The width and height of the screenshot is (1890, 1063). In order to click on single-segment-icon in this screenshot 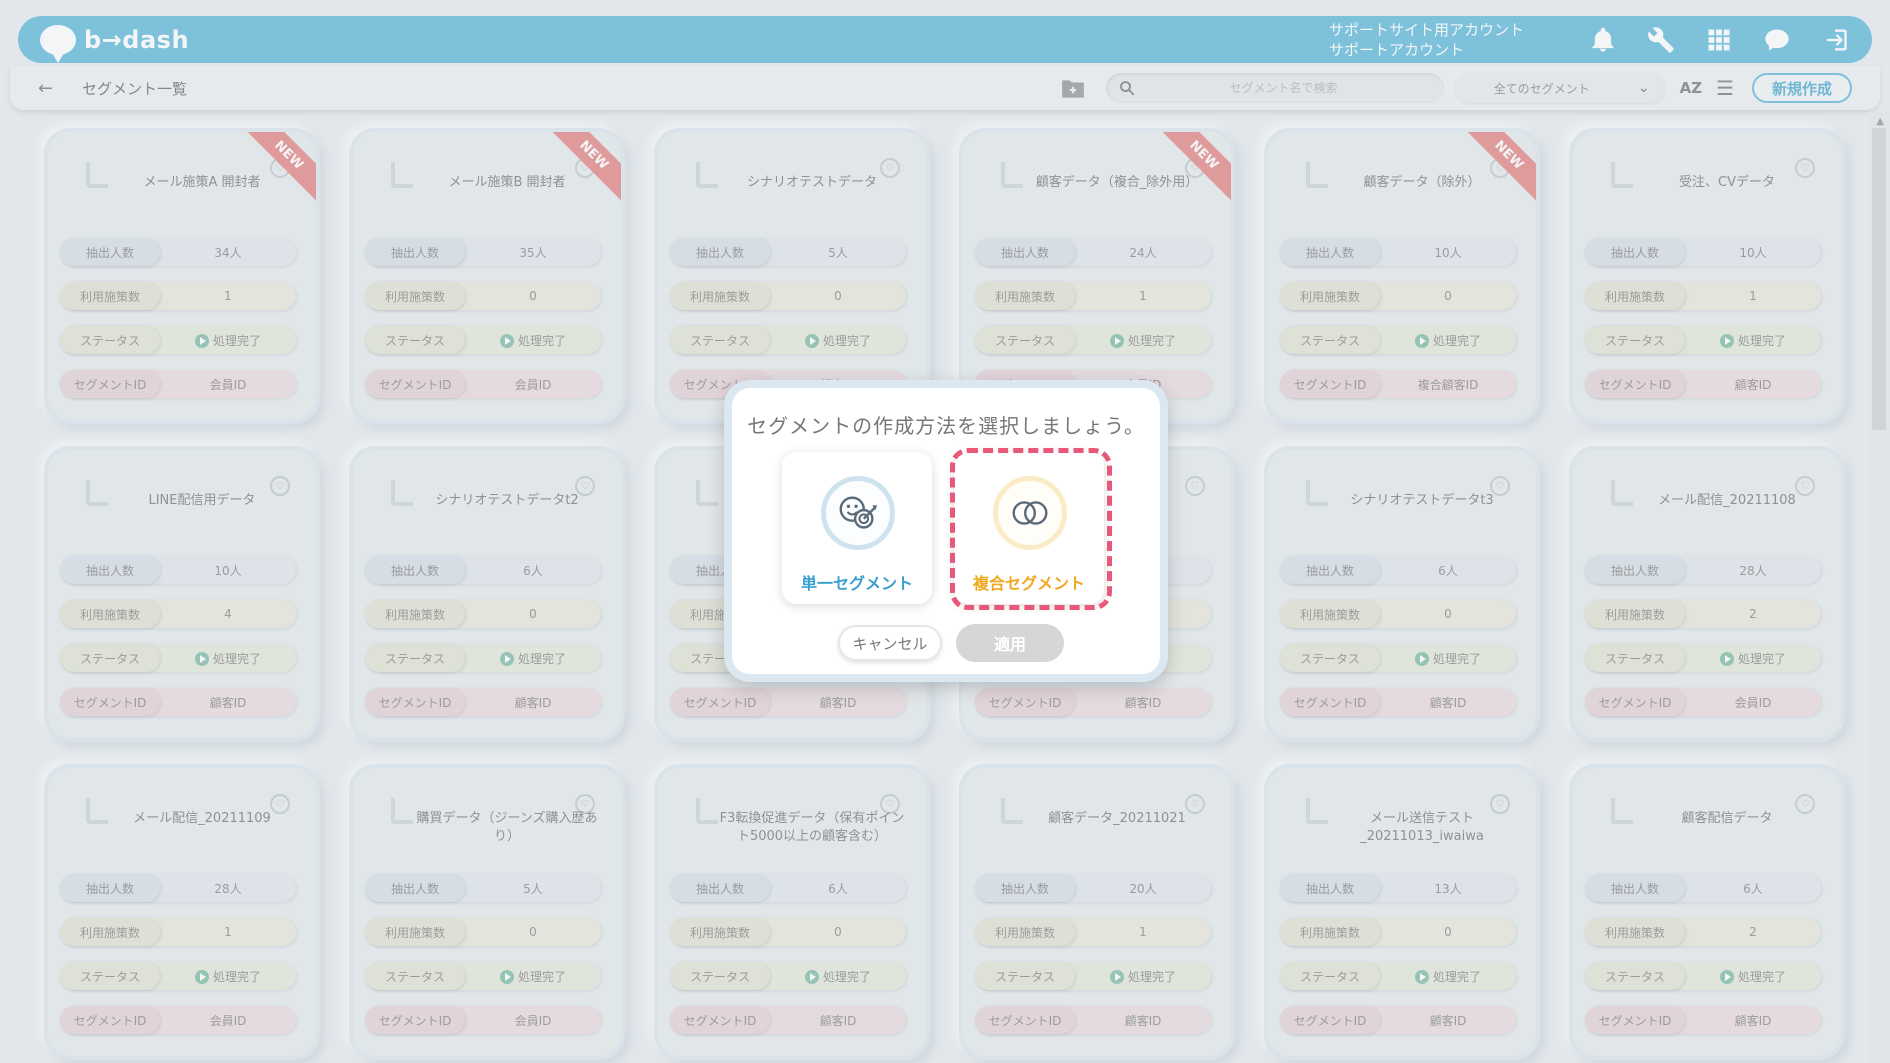, I will do `click(858, 513)`.